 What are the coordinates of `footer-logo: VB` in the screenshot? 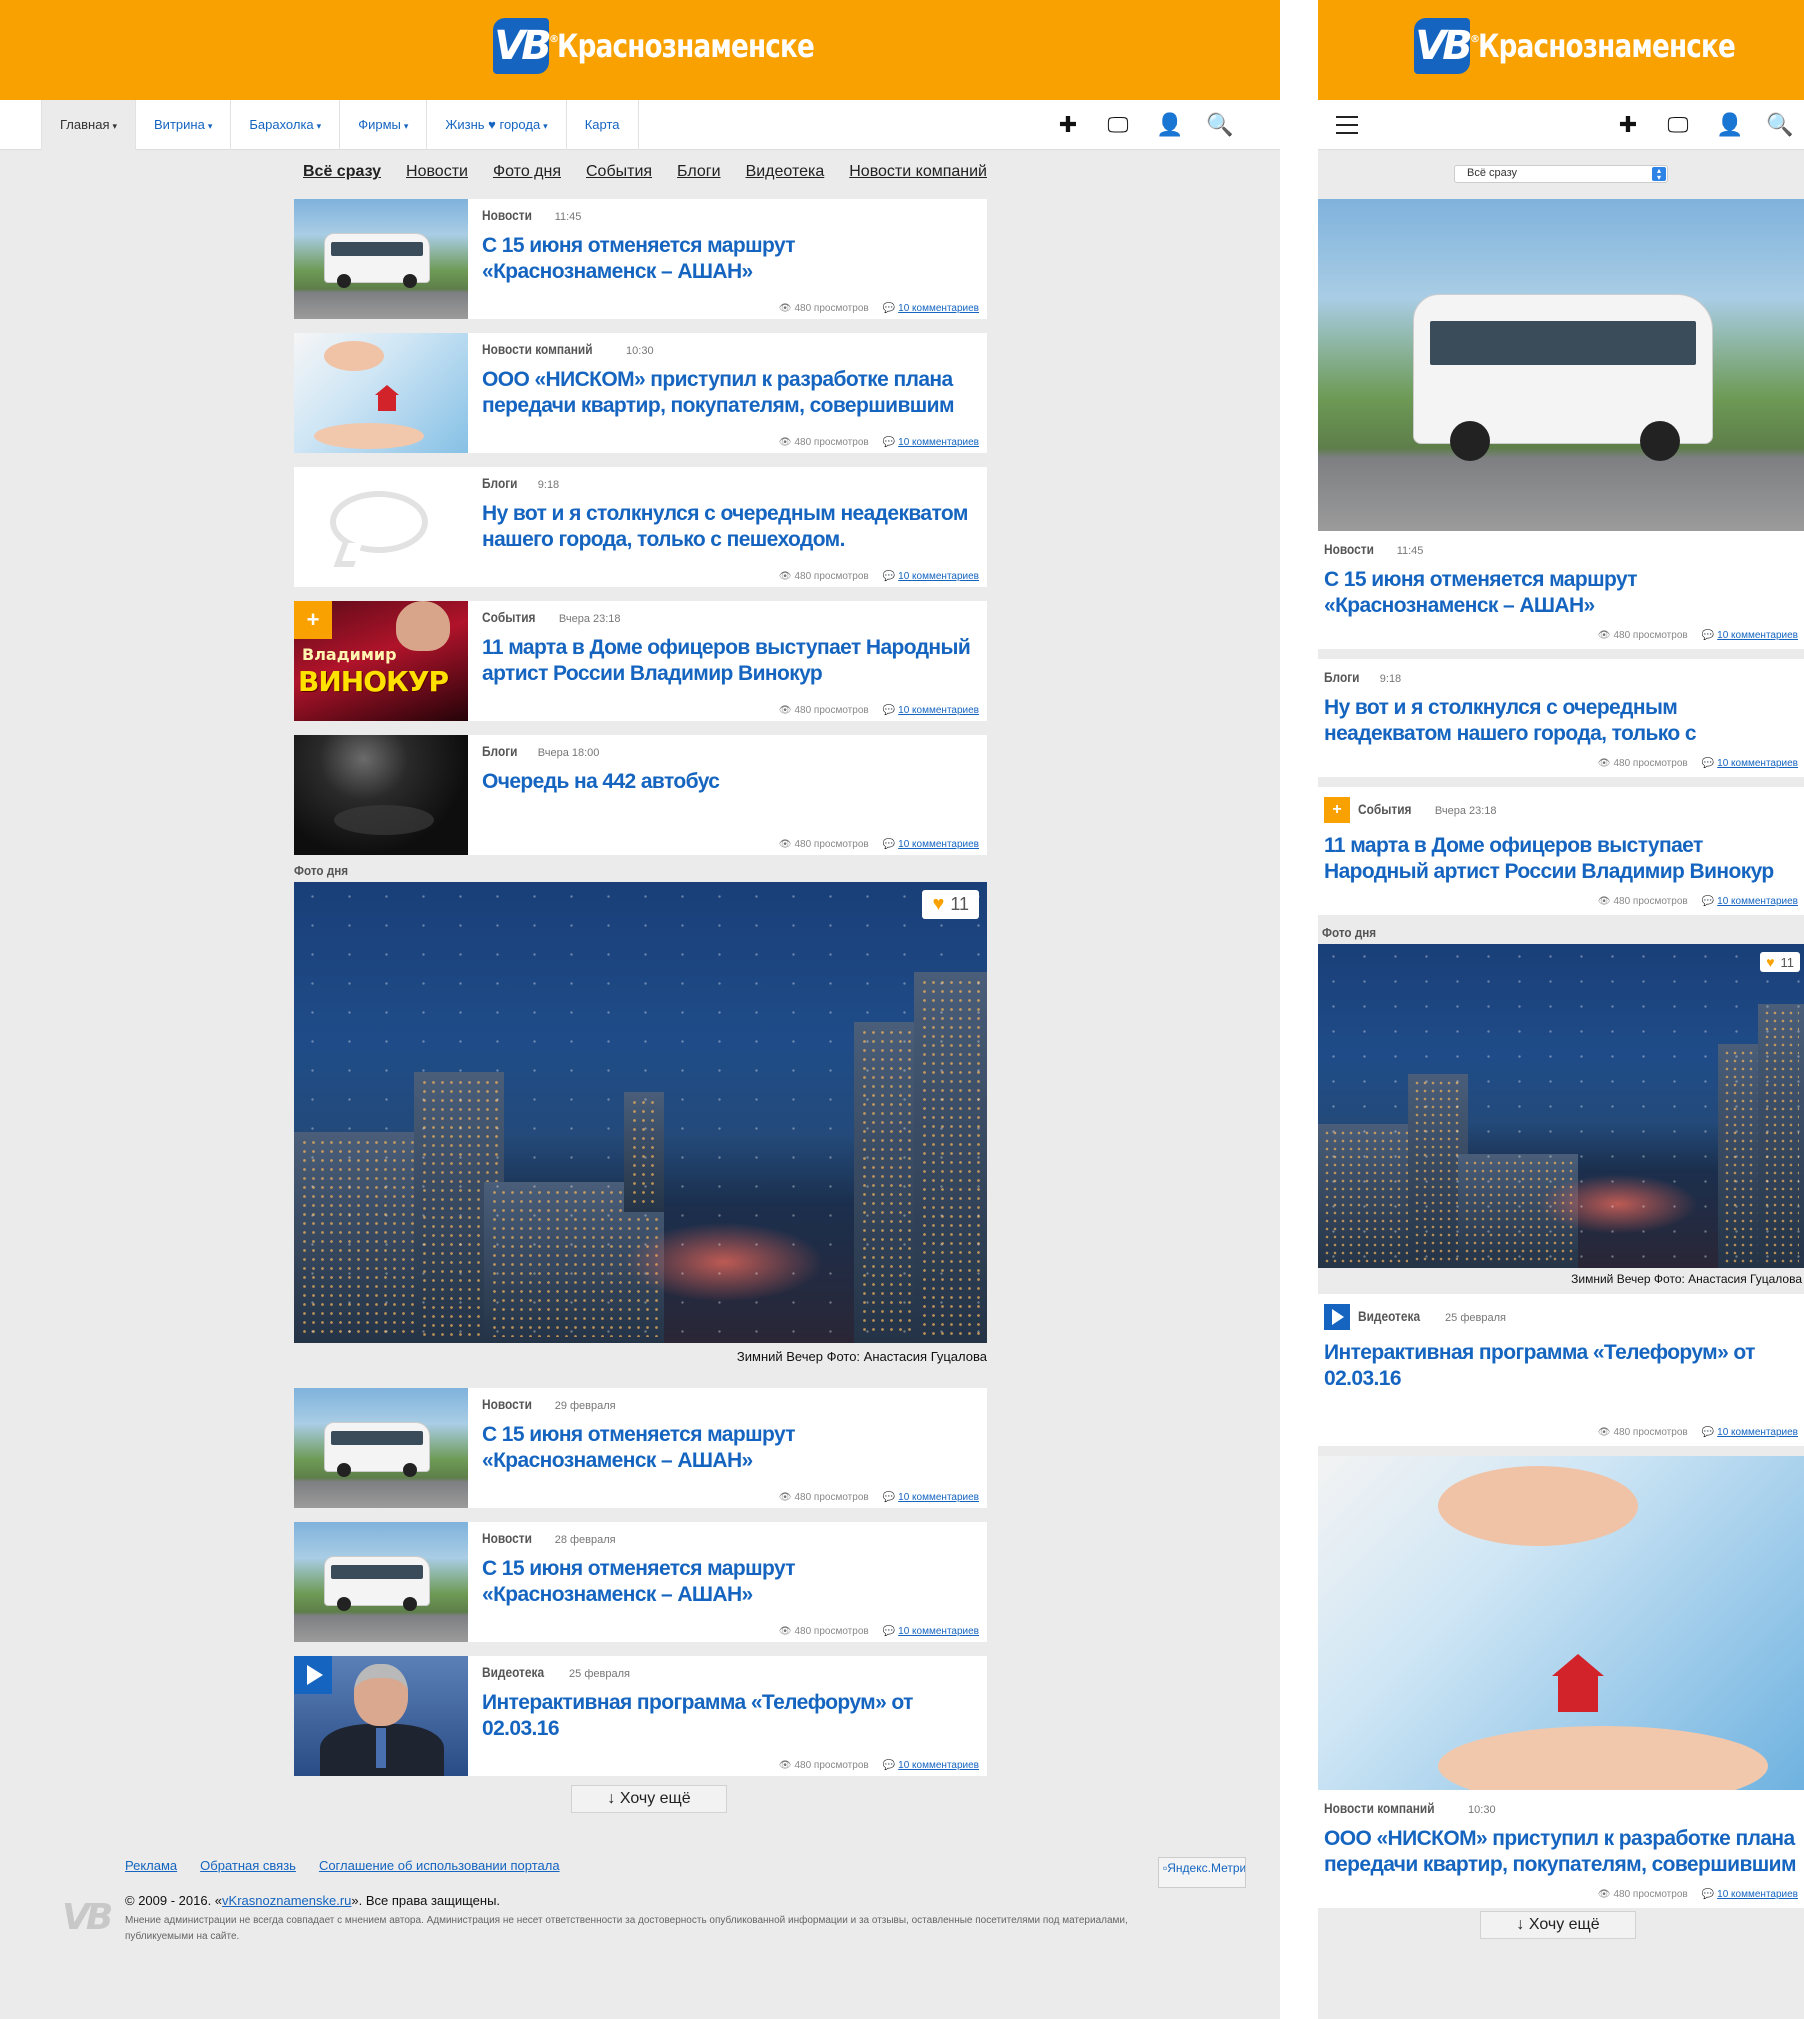 It's located at (87, 1917).